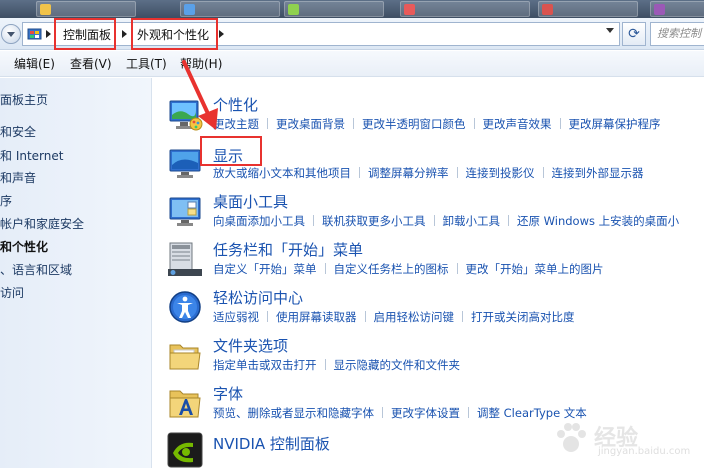 The width and height of the screenshot is (704, 468). What do you see at coordinates (316, 317) in the screenshot?
I see `link-screen-reader: 使用屏幕读取器` at bounding box center [316, 317].